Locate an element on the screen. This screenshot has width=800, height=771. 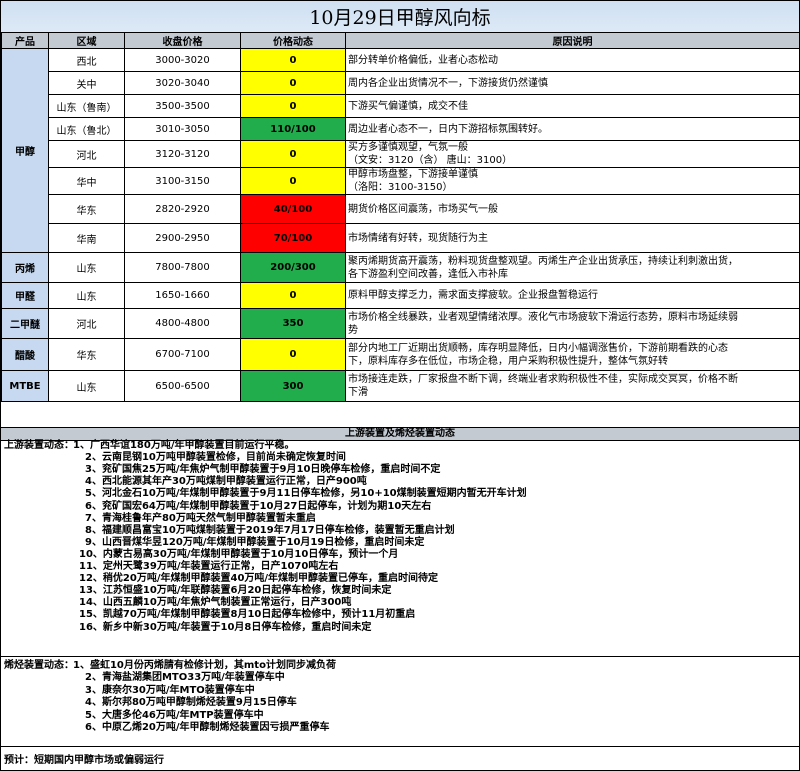
note-item: 8、福建顺昌富宝10万吨煤制装置于2019年7月17日停车检修，装置暂无重启计划 is located at coordinates (270, 530).